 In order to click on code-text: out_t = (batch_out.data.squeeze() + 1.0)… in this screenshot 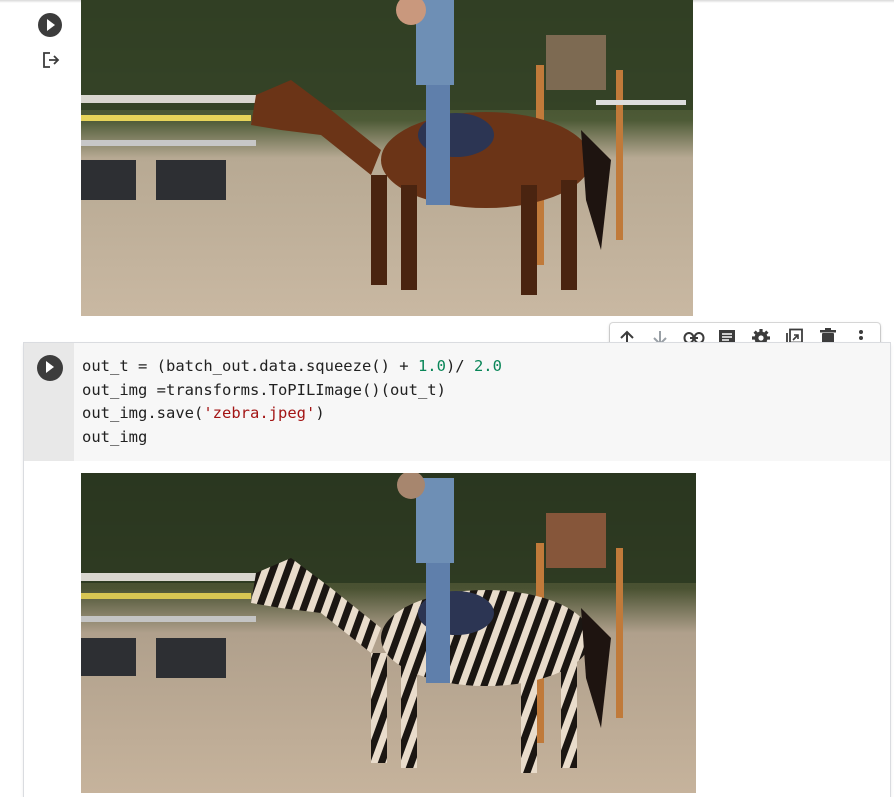, I will do `click(292, 402)`.